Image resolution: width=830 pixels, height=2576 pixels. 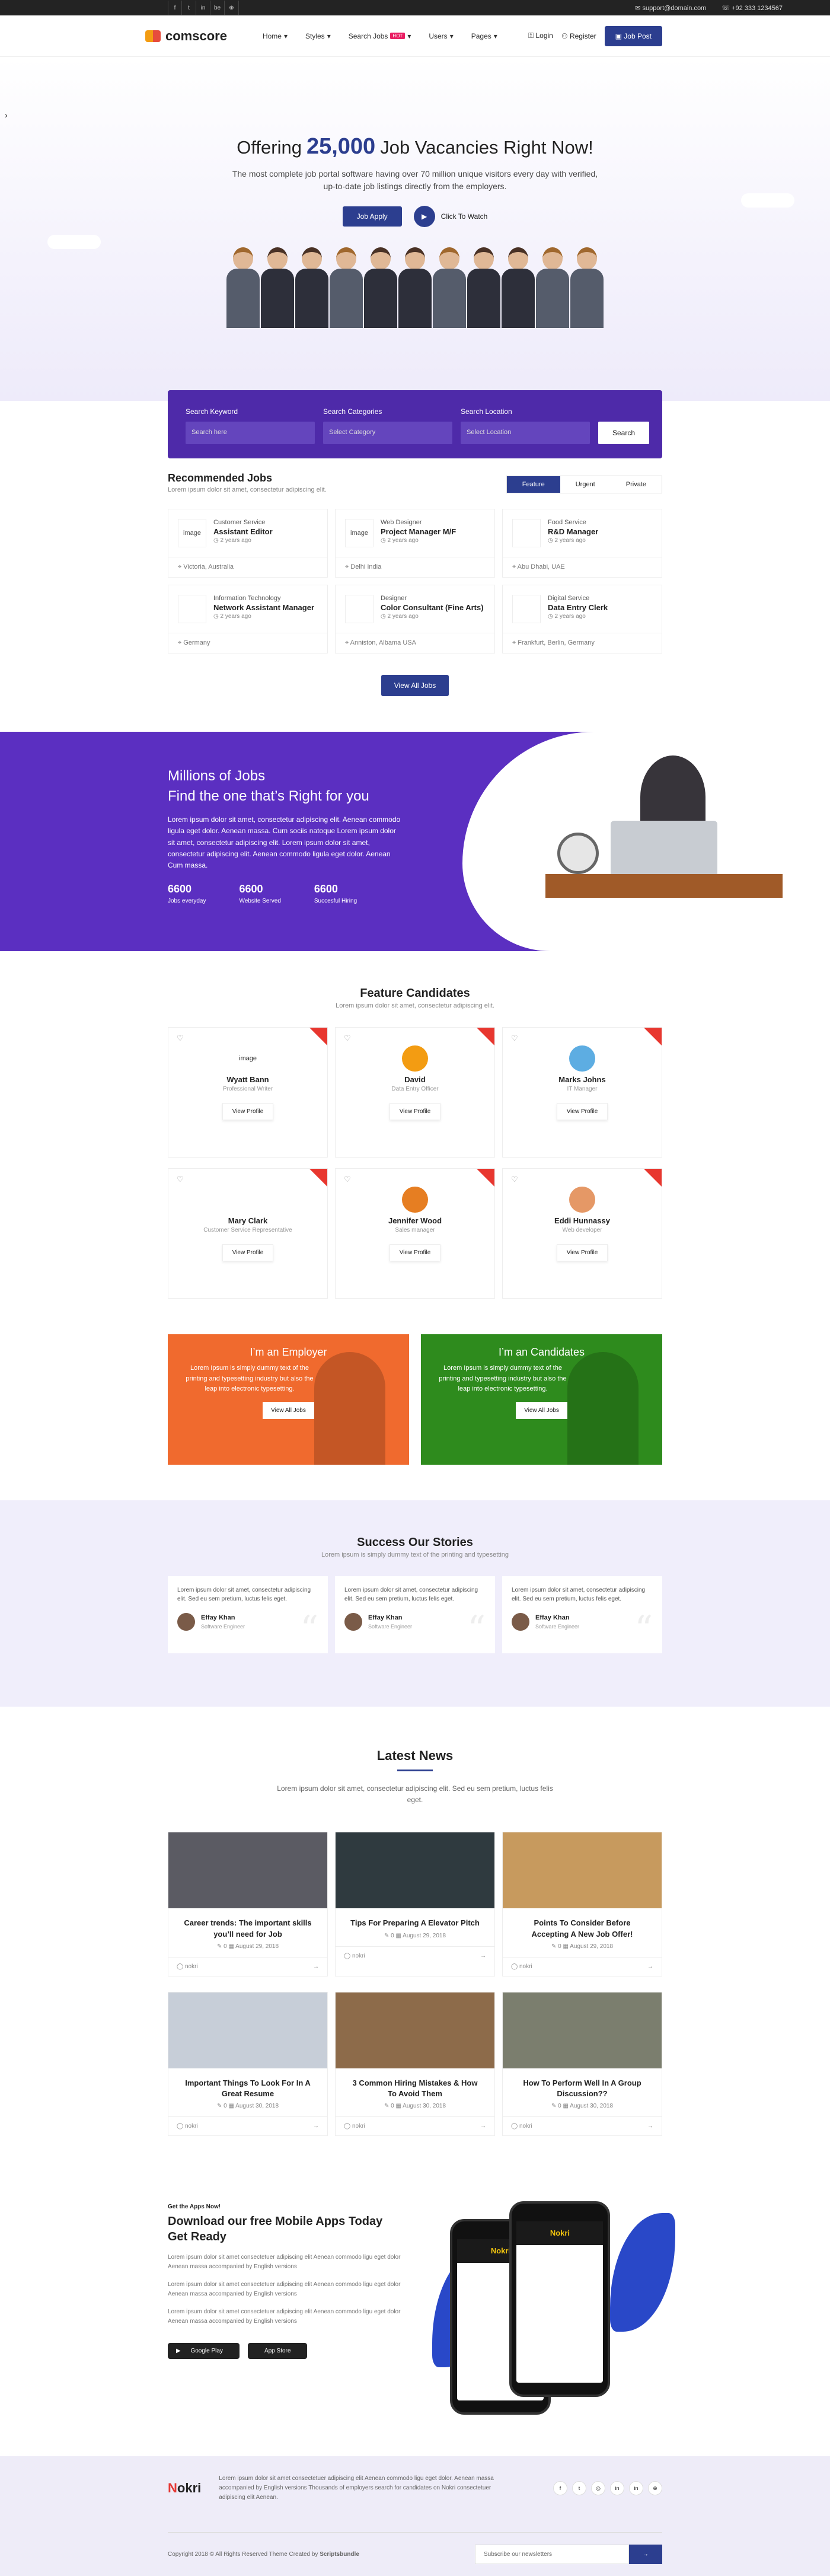 I want to click on news-title: Tips For Preparing A Elevator Pitch, so click(x=415, y=1920).